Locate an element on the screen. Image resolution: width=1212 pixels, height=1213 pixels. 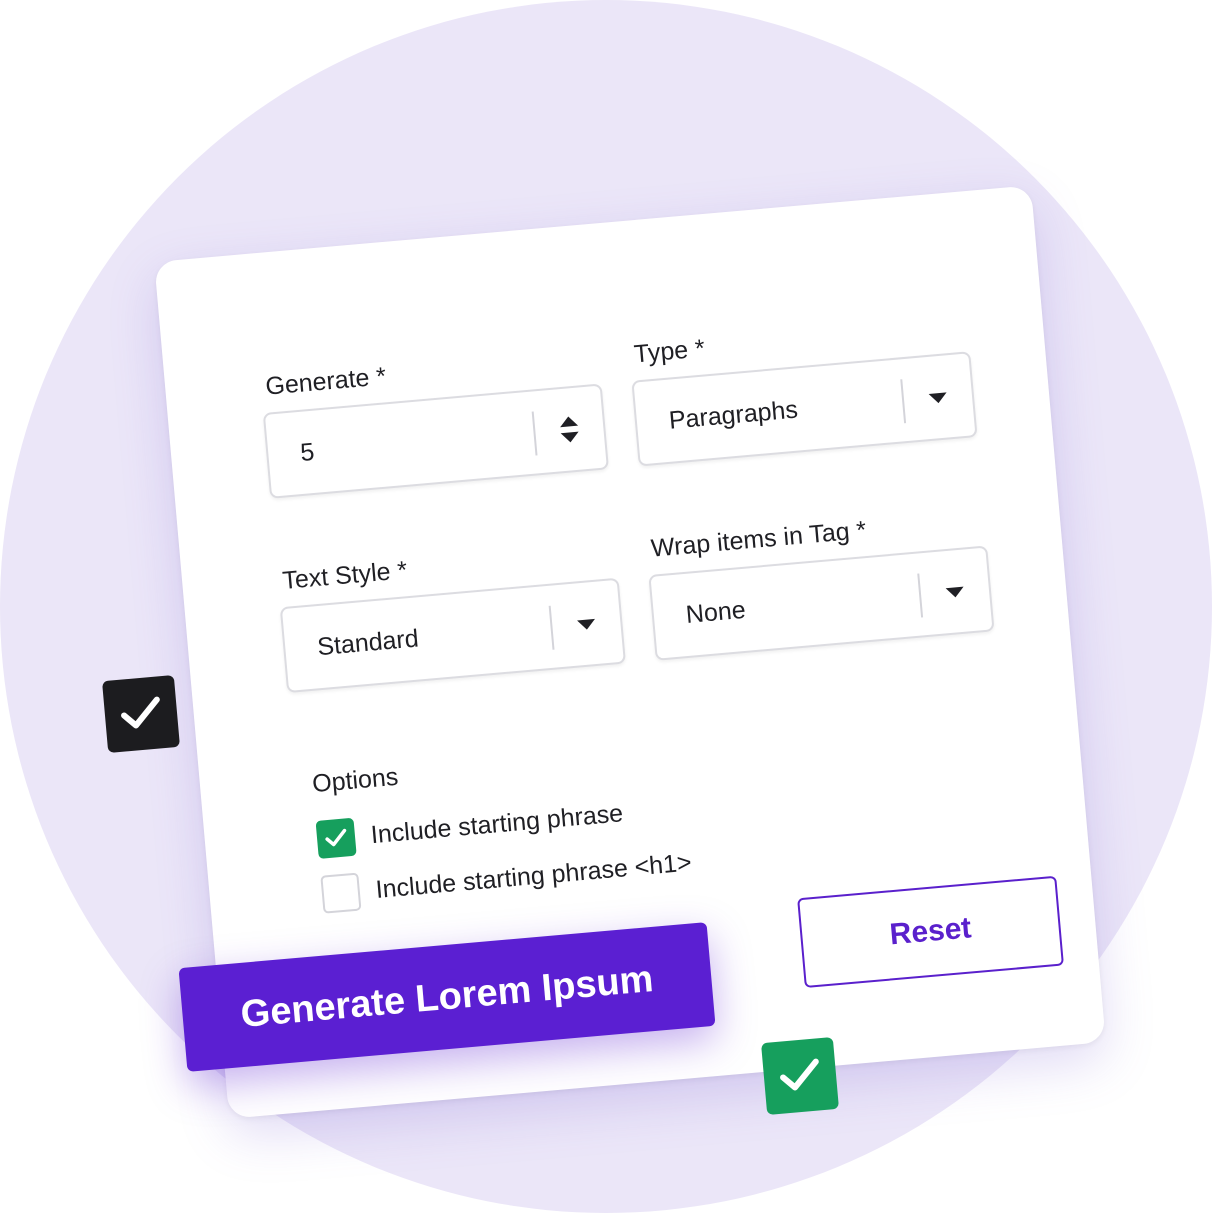
wrap-tag-dropdown: None is located at coordinates (821, 603).